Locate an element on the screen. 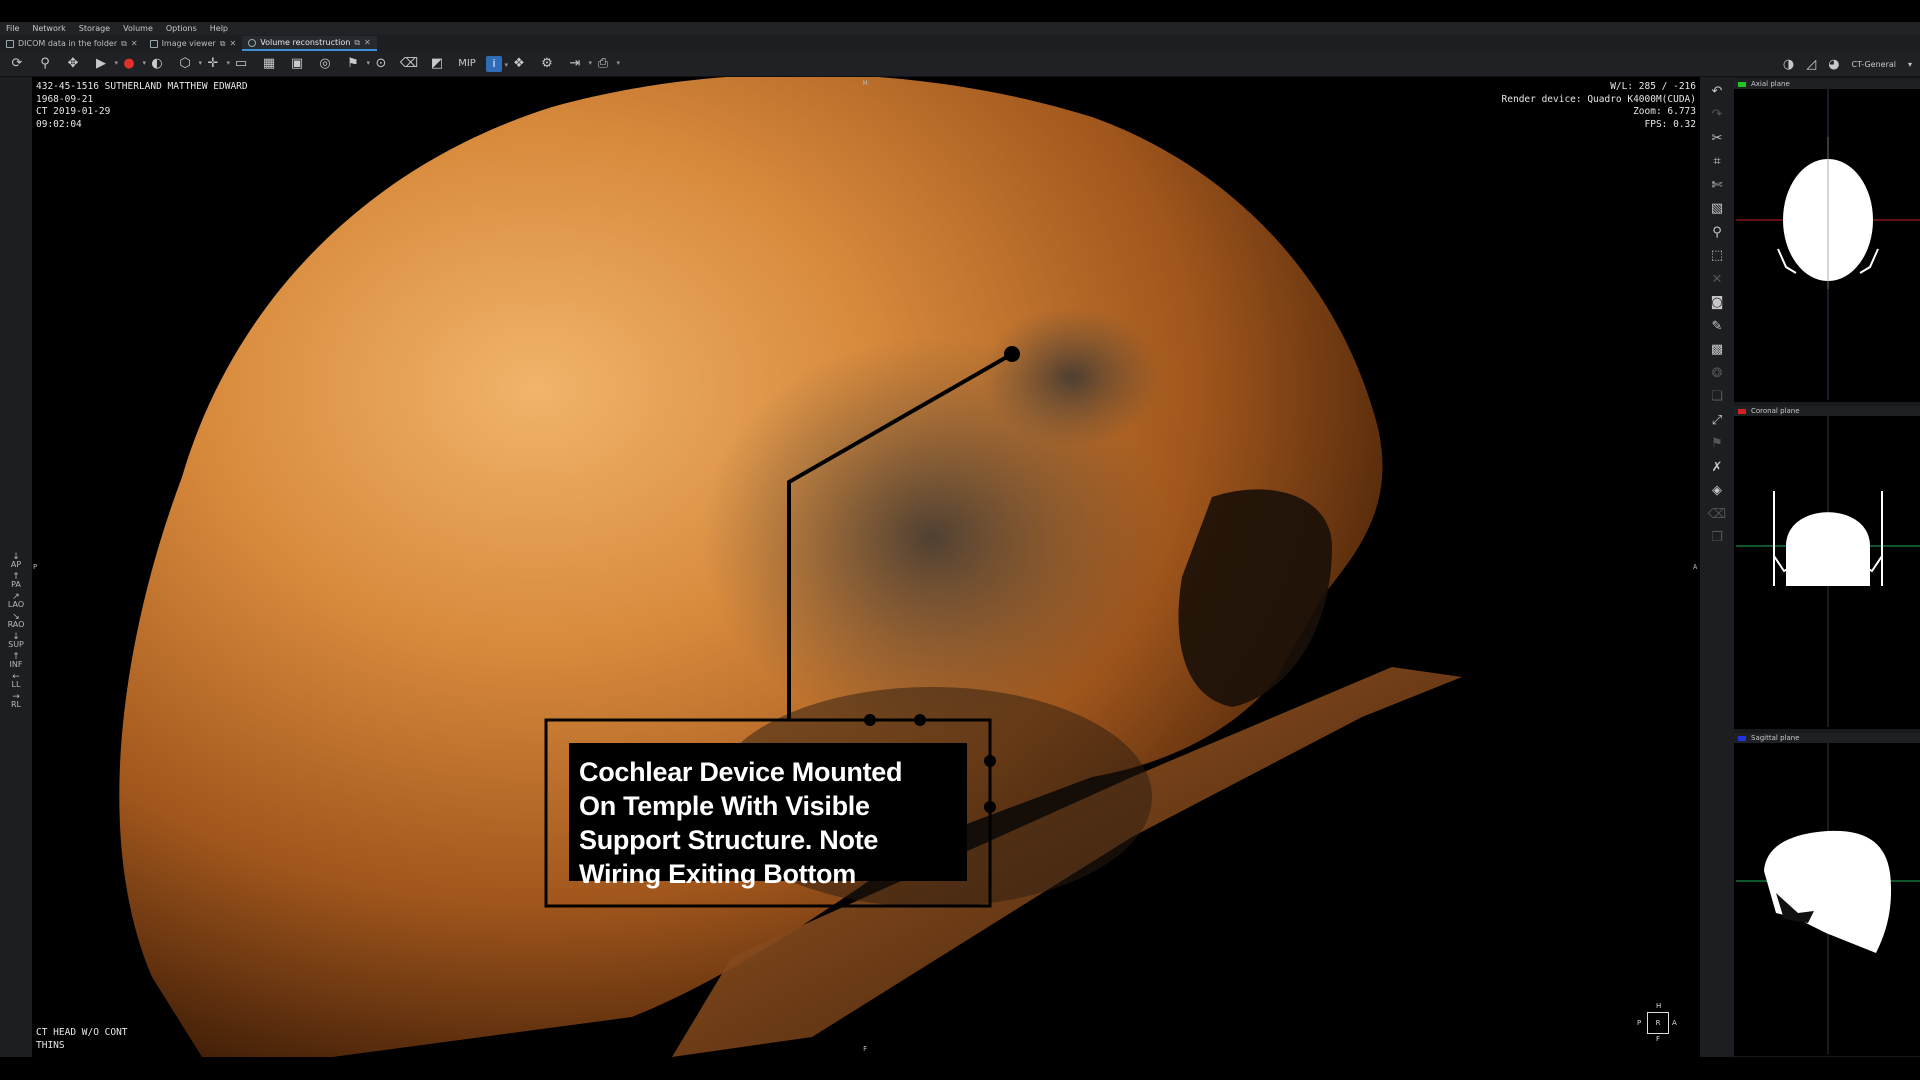 Image resolution: width=1920 pixels, height=1080 pixels. crop-icon: ⌗ is located at coordinates (1717, 162).